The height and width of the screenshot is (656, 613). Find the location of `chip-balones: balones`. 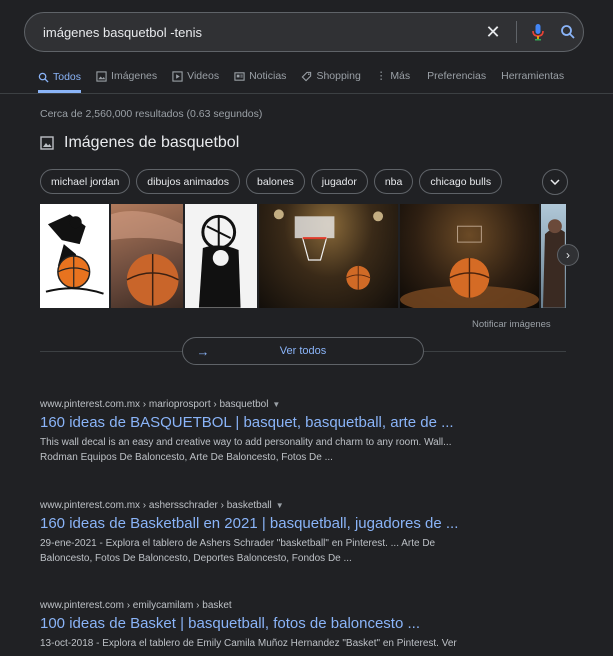

chip-balones: balones is located at coordinates (275, 181).